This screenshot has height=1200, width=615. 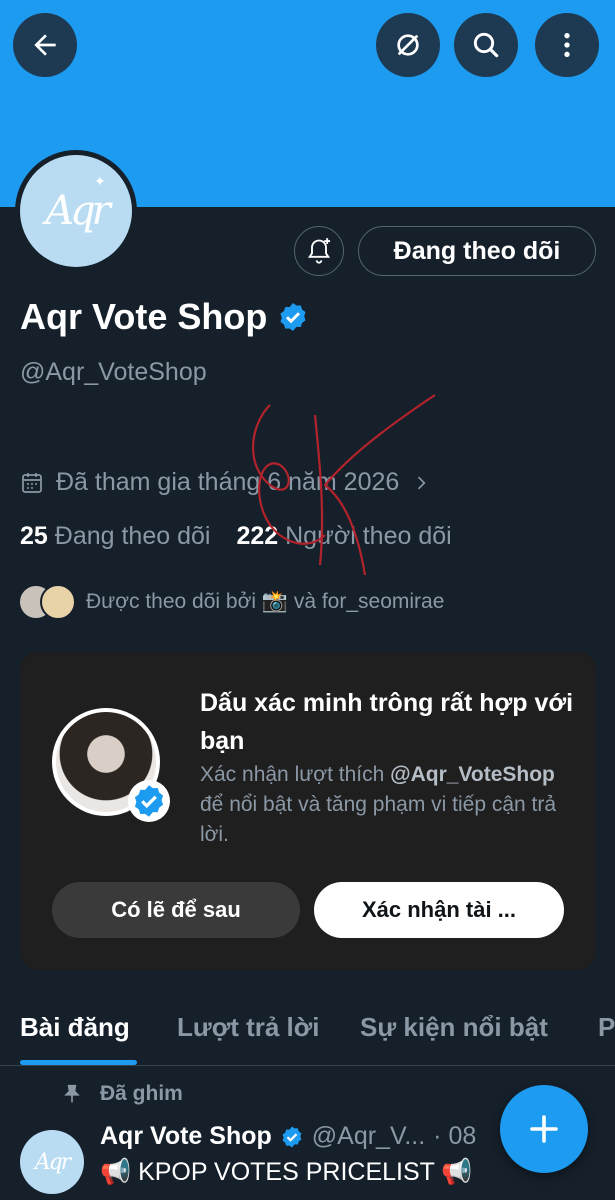 I want to click on mutual-avatar, so click(x=58, y=602).